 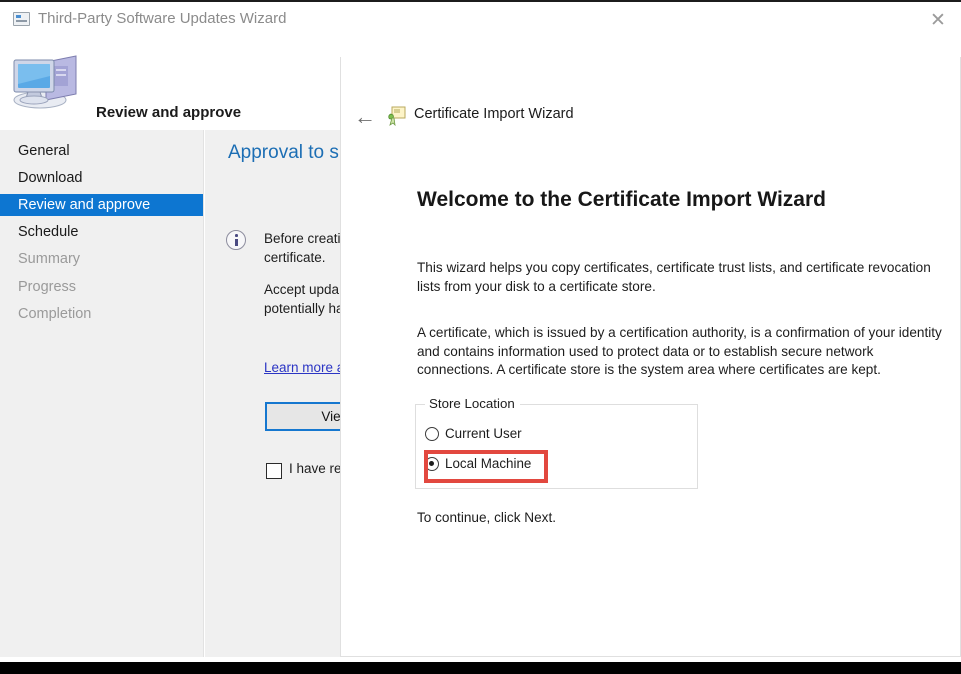 What do you see at coordinates (483, 433) in the screenshot?
I see `radio-current-user-label: Current User` at bounding box center [483, 433].